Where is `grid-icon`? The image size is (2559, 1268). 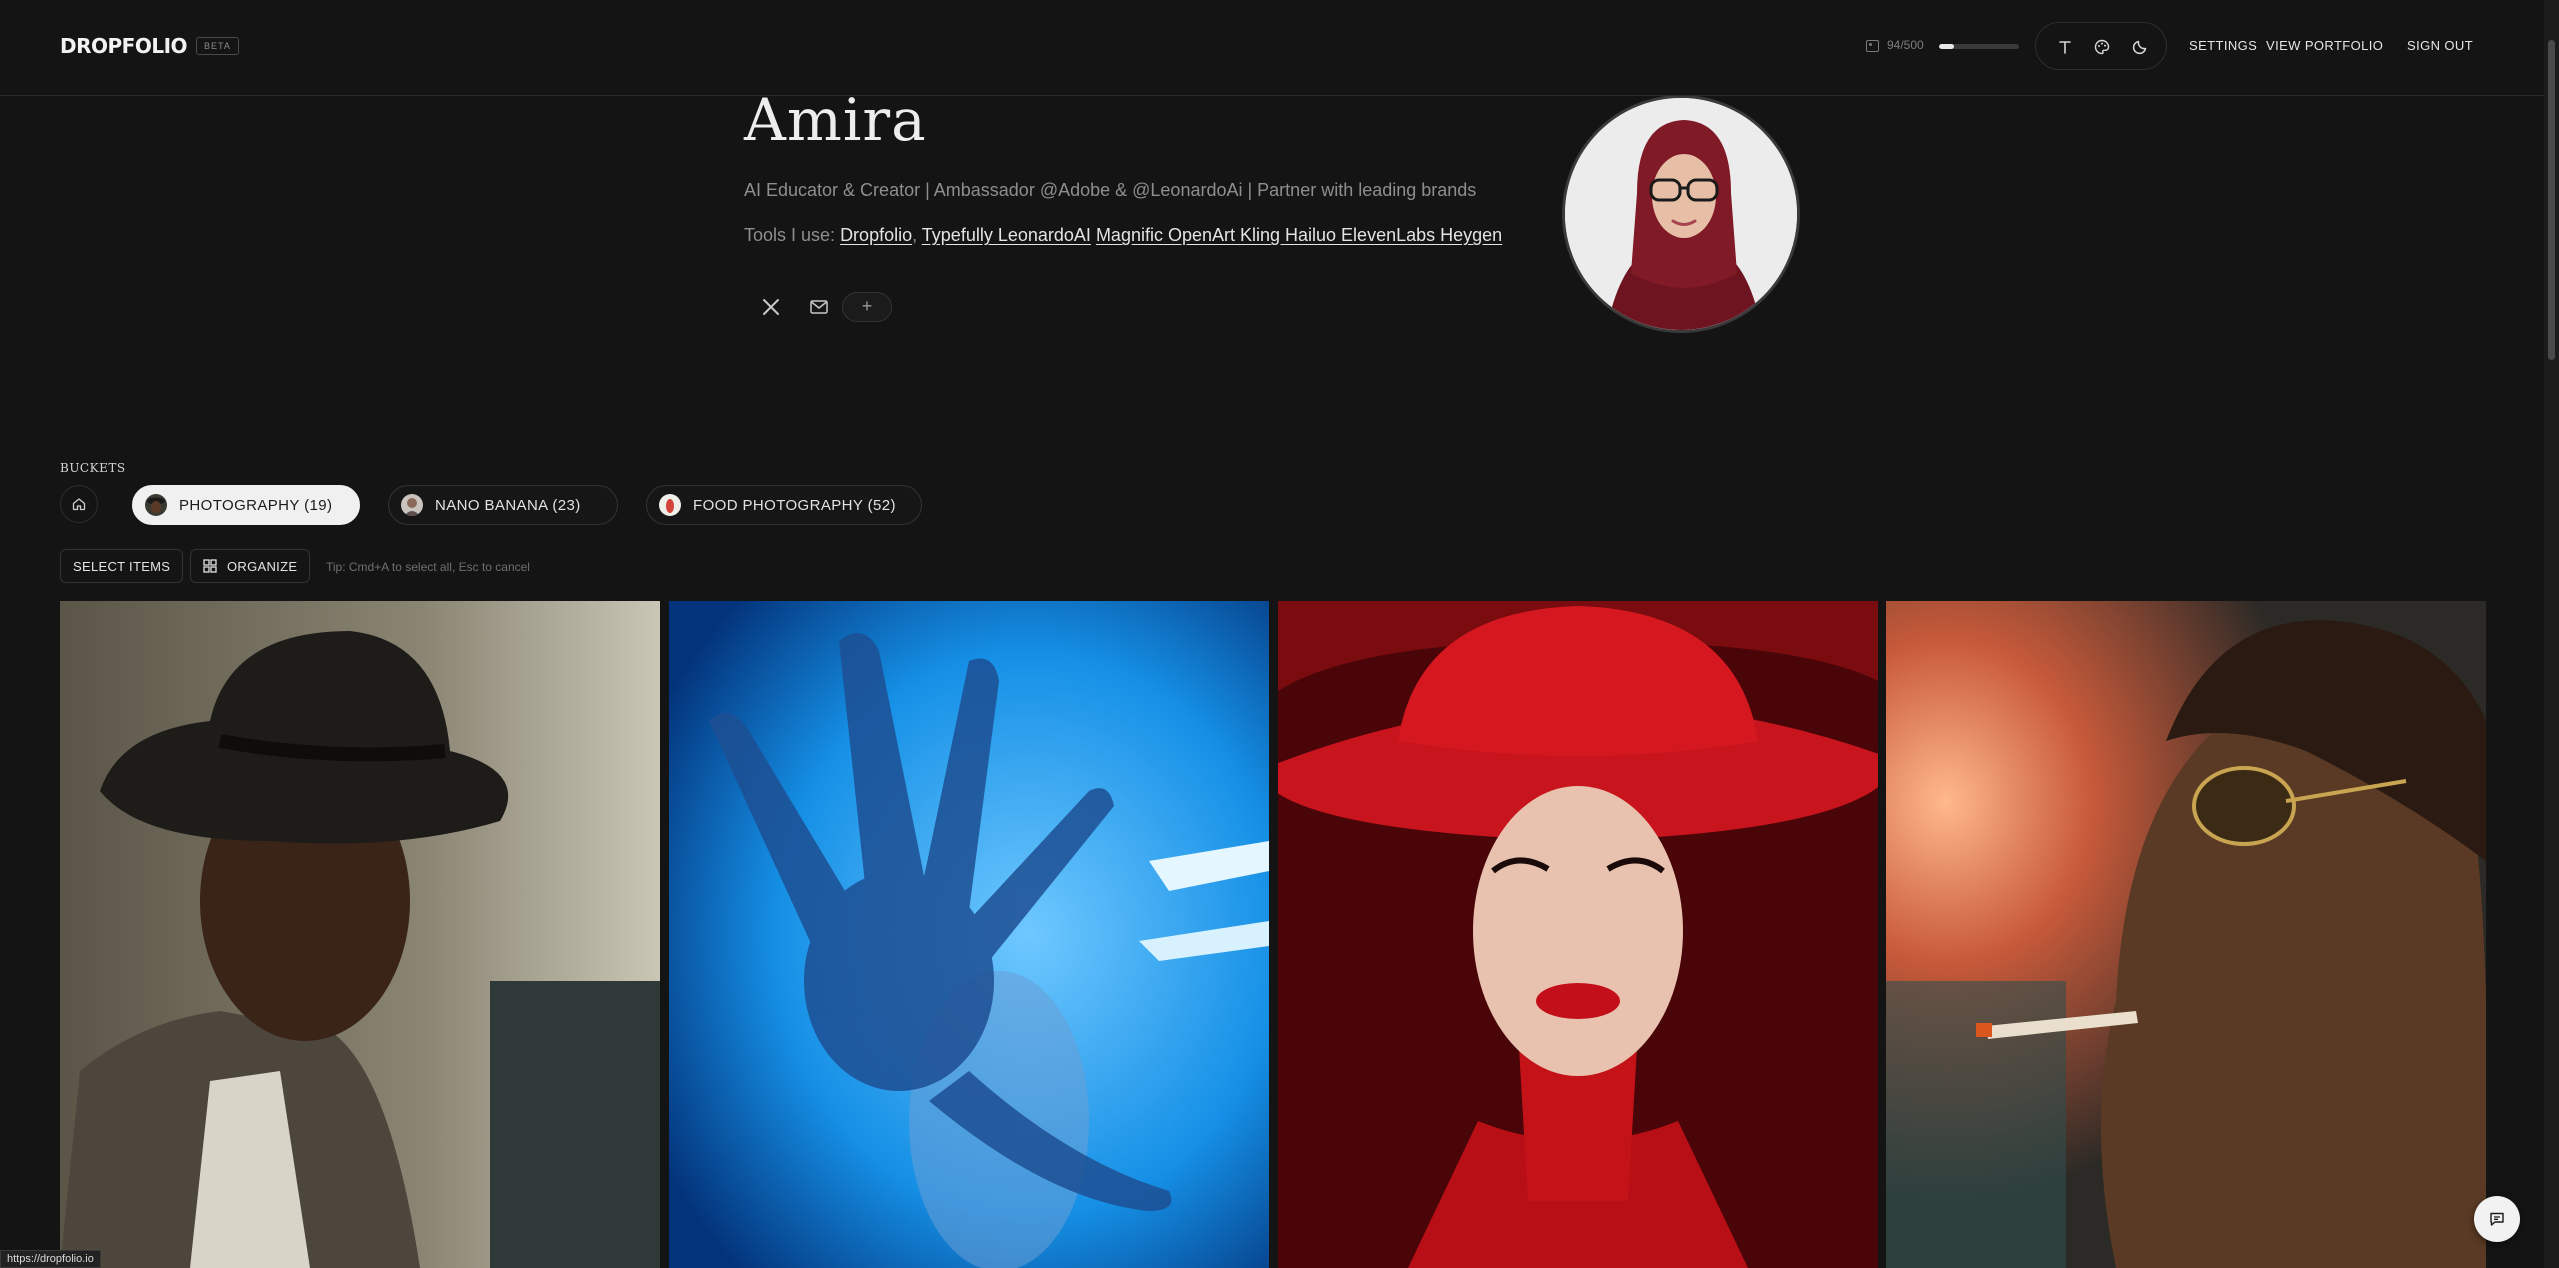 grid-icon is located at coordinates (210, 566).